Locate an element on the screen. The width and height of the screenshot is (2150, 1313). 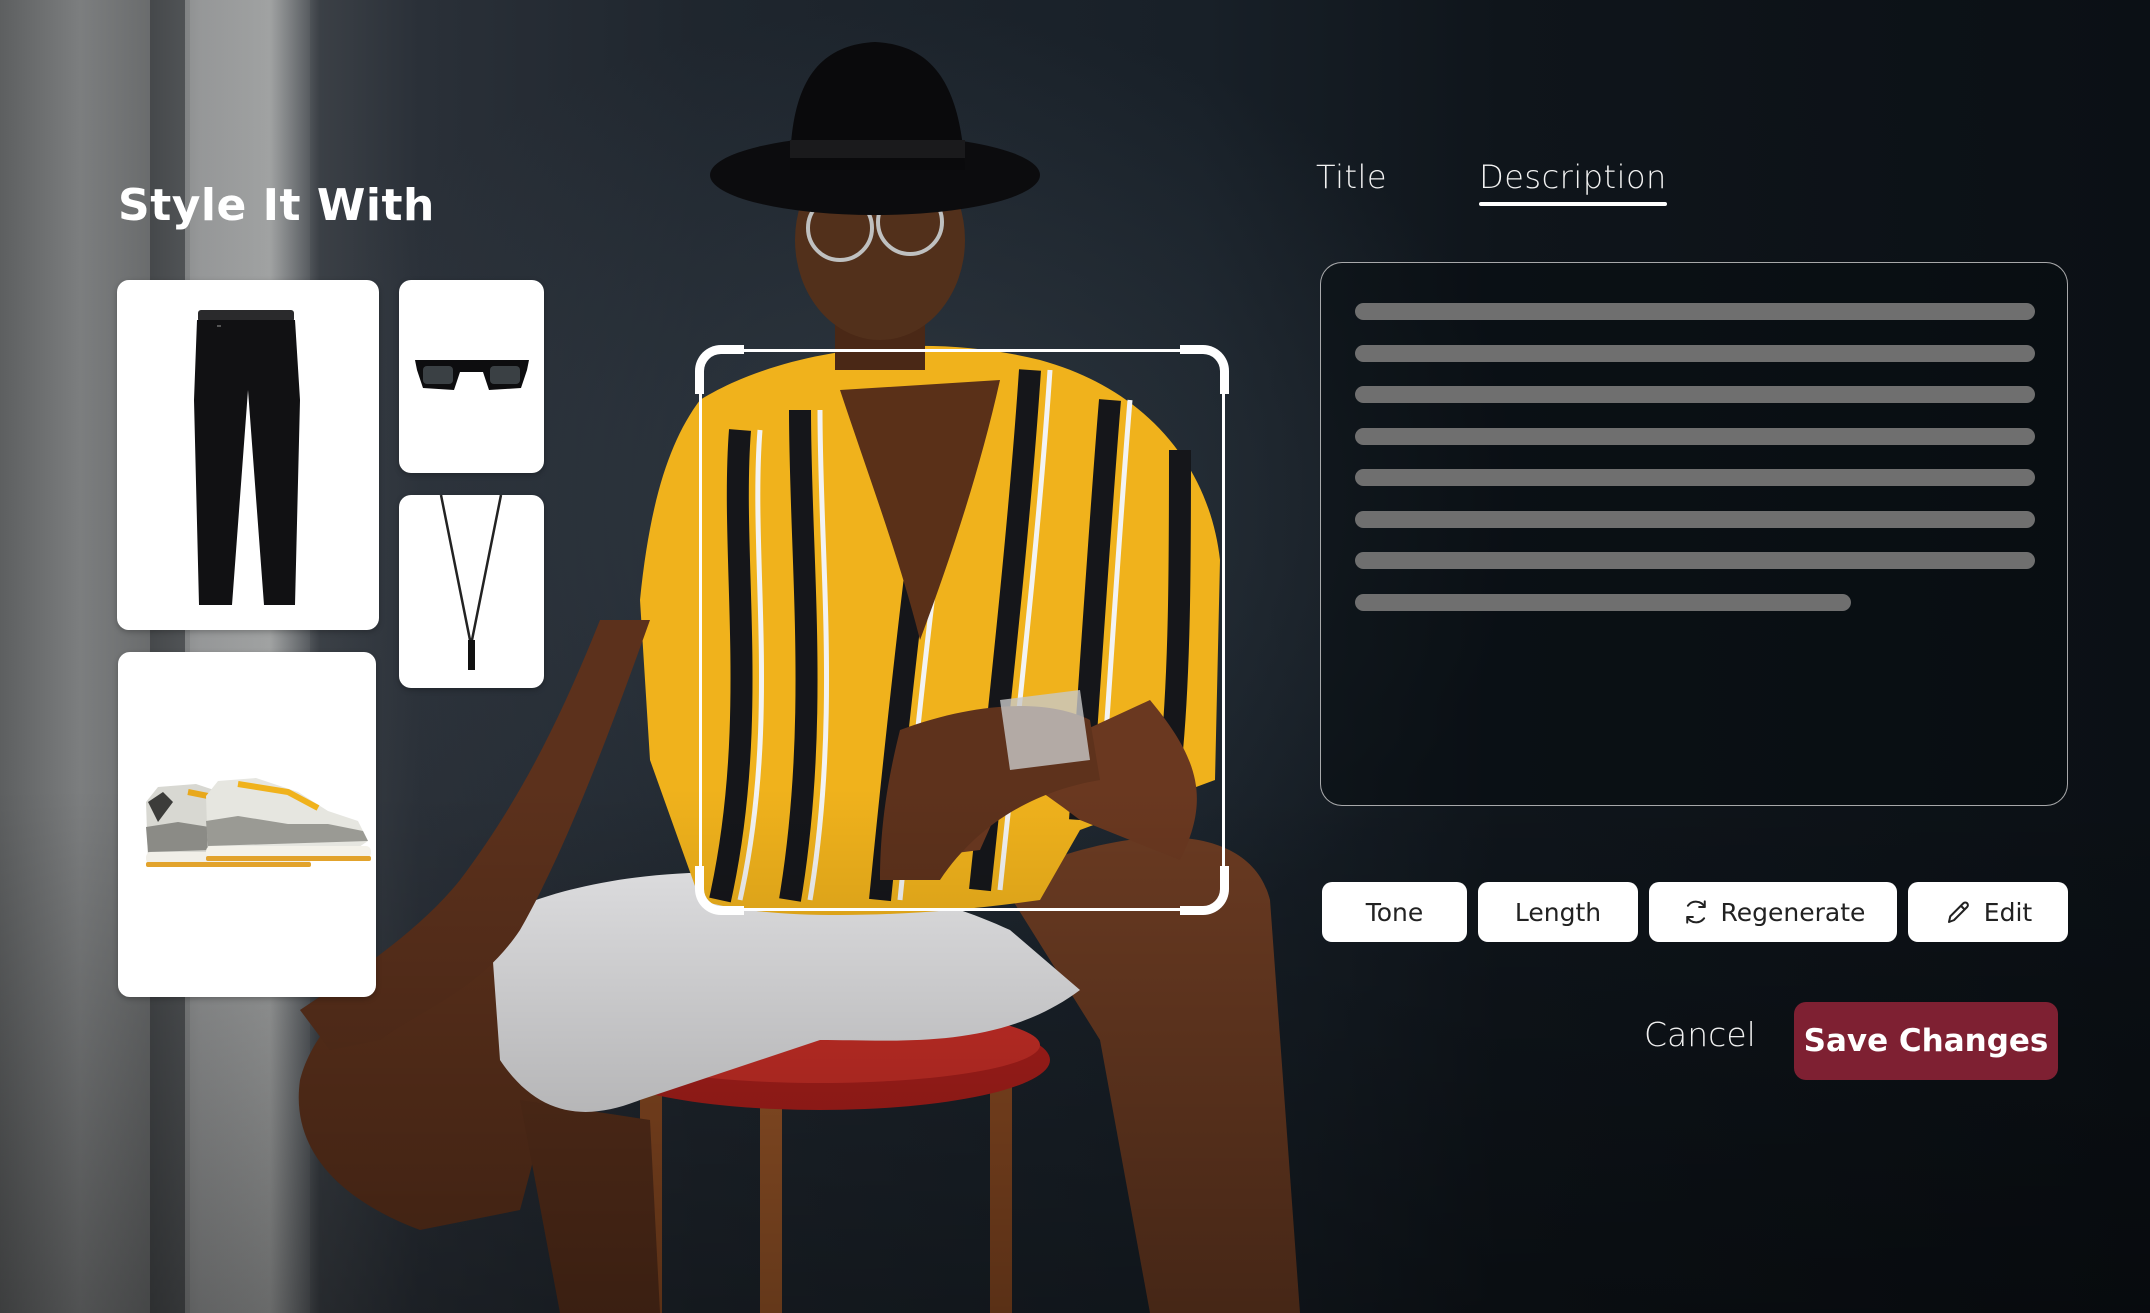
frame-edge-right is located at coordinates (1223, 630).